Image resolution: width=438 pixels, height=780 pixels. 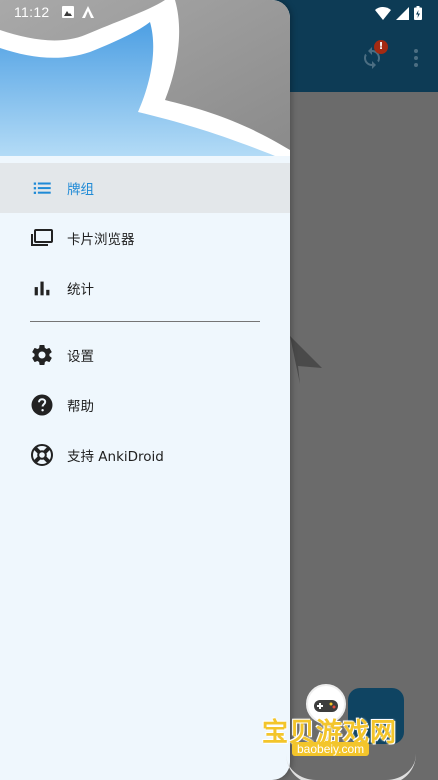 What do you see at coordinates (145, 188) in the screenshot?
I see `nav-item-decks: 牌组` at bounding box center [145, 188].